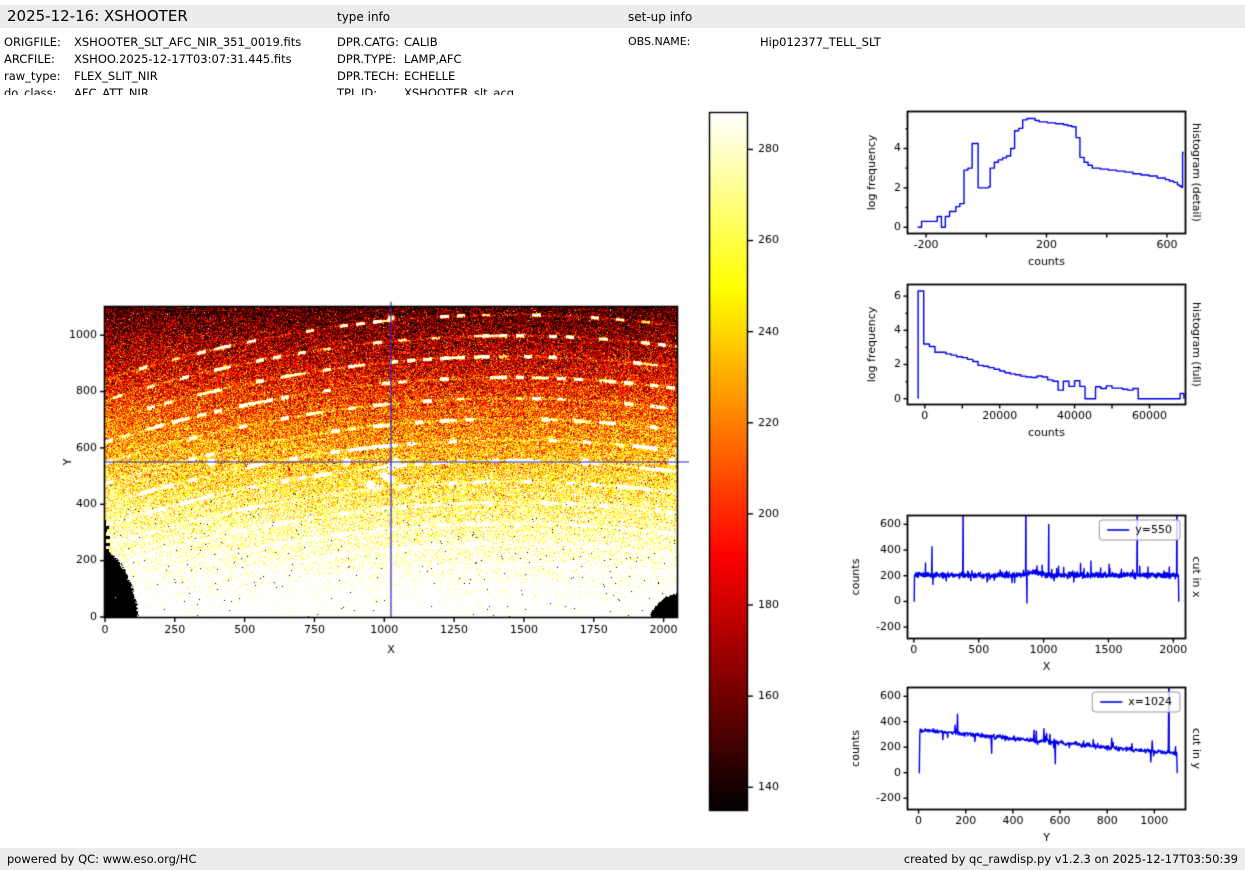  Describe the element at coordinates (32, 76) in the screenshot. I see `rawtype-label: raw_type:` at that location.